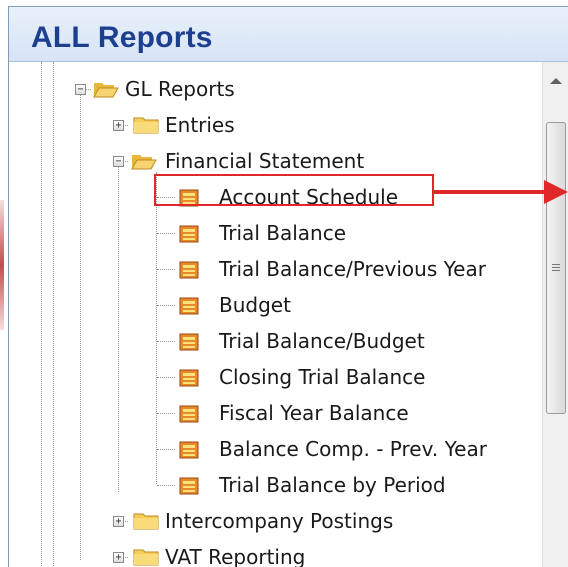  I want to click on report-label: Budget, so click(255, 305).